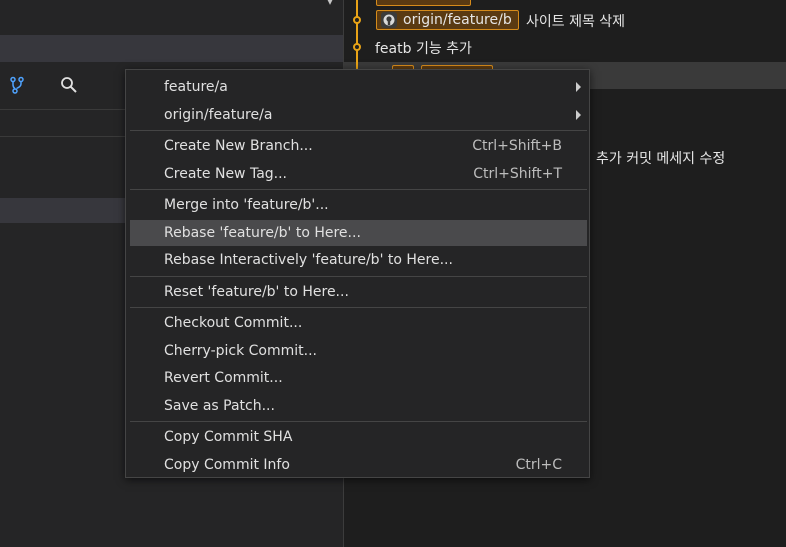 The width and height of the screenshot is (786, 547). Describe the element at coordinates (517, 146) in the screenshot. I see `menu-item-shortcut: Ctrl+Shift+B` at that location.